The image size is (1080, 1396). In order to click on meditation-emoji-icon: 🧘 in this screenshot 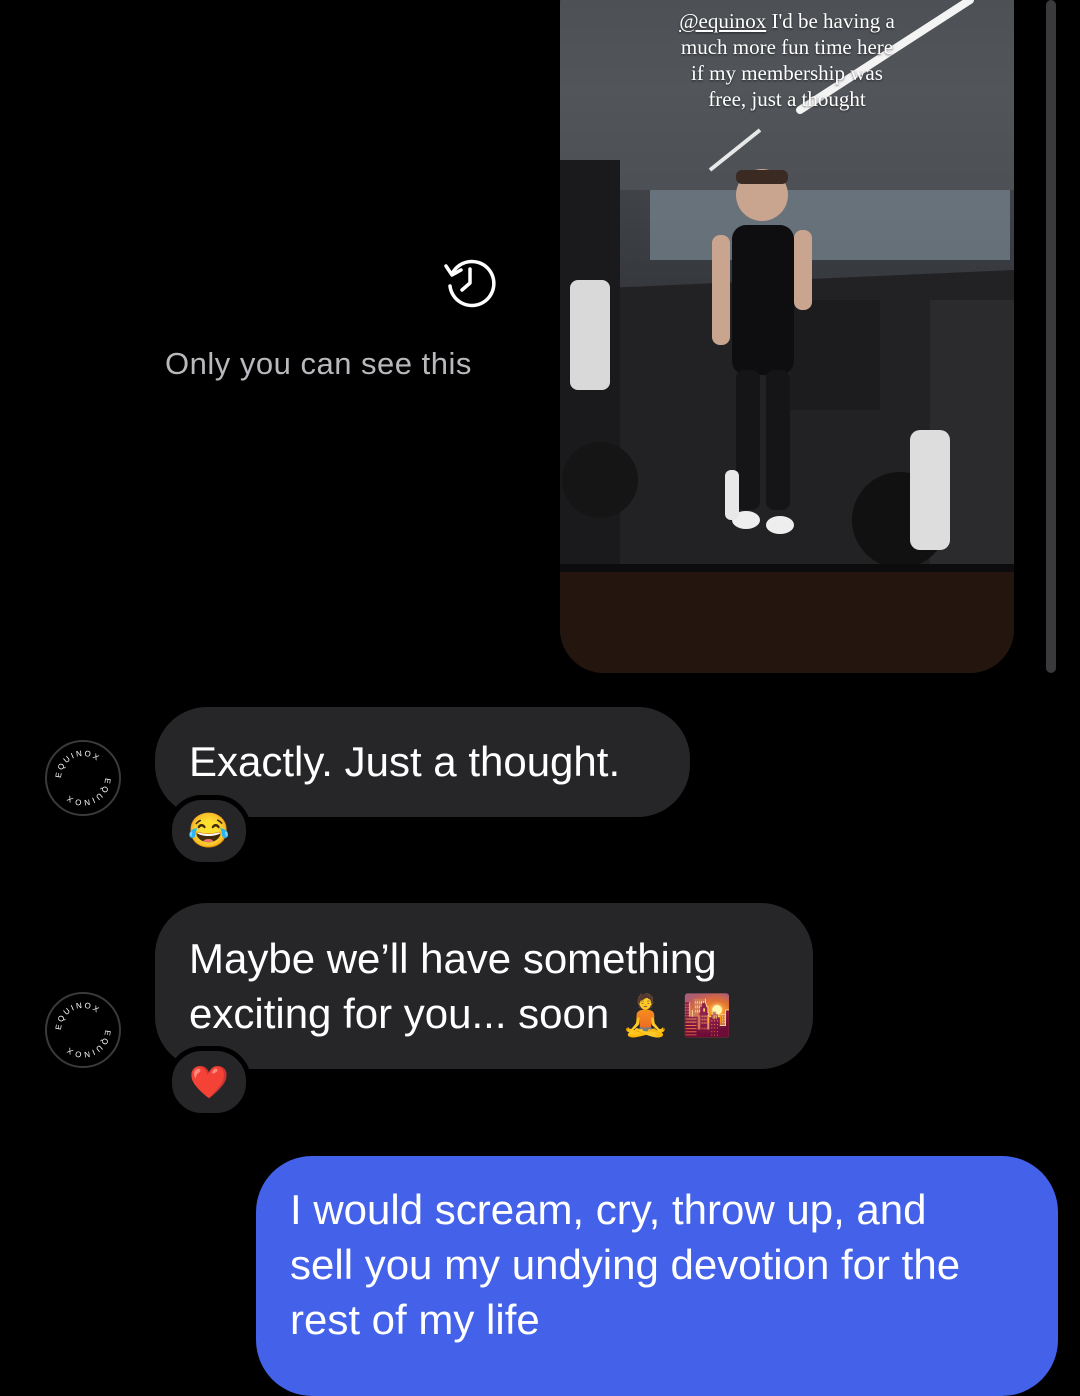, I will do `click(645, 1016)`.